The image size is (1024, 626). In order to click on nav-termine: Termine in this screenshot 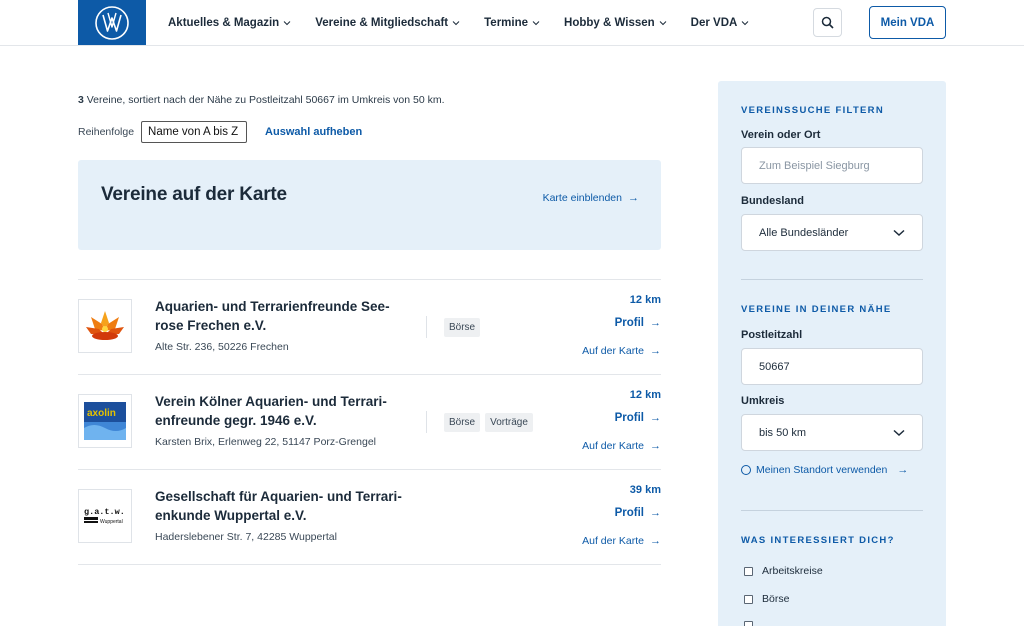, I will do `click(512, 23)`.